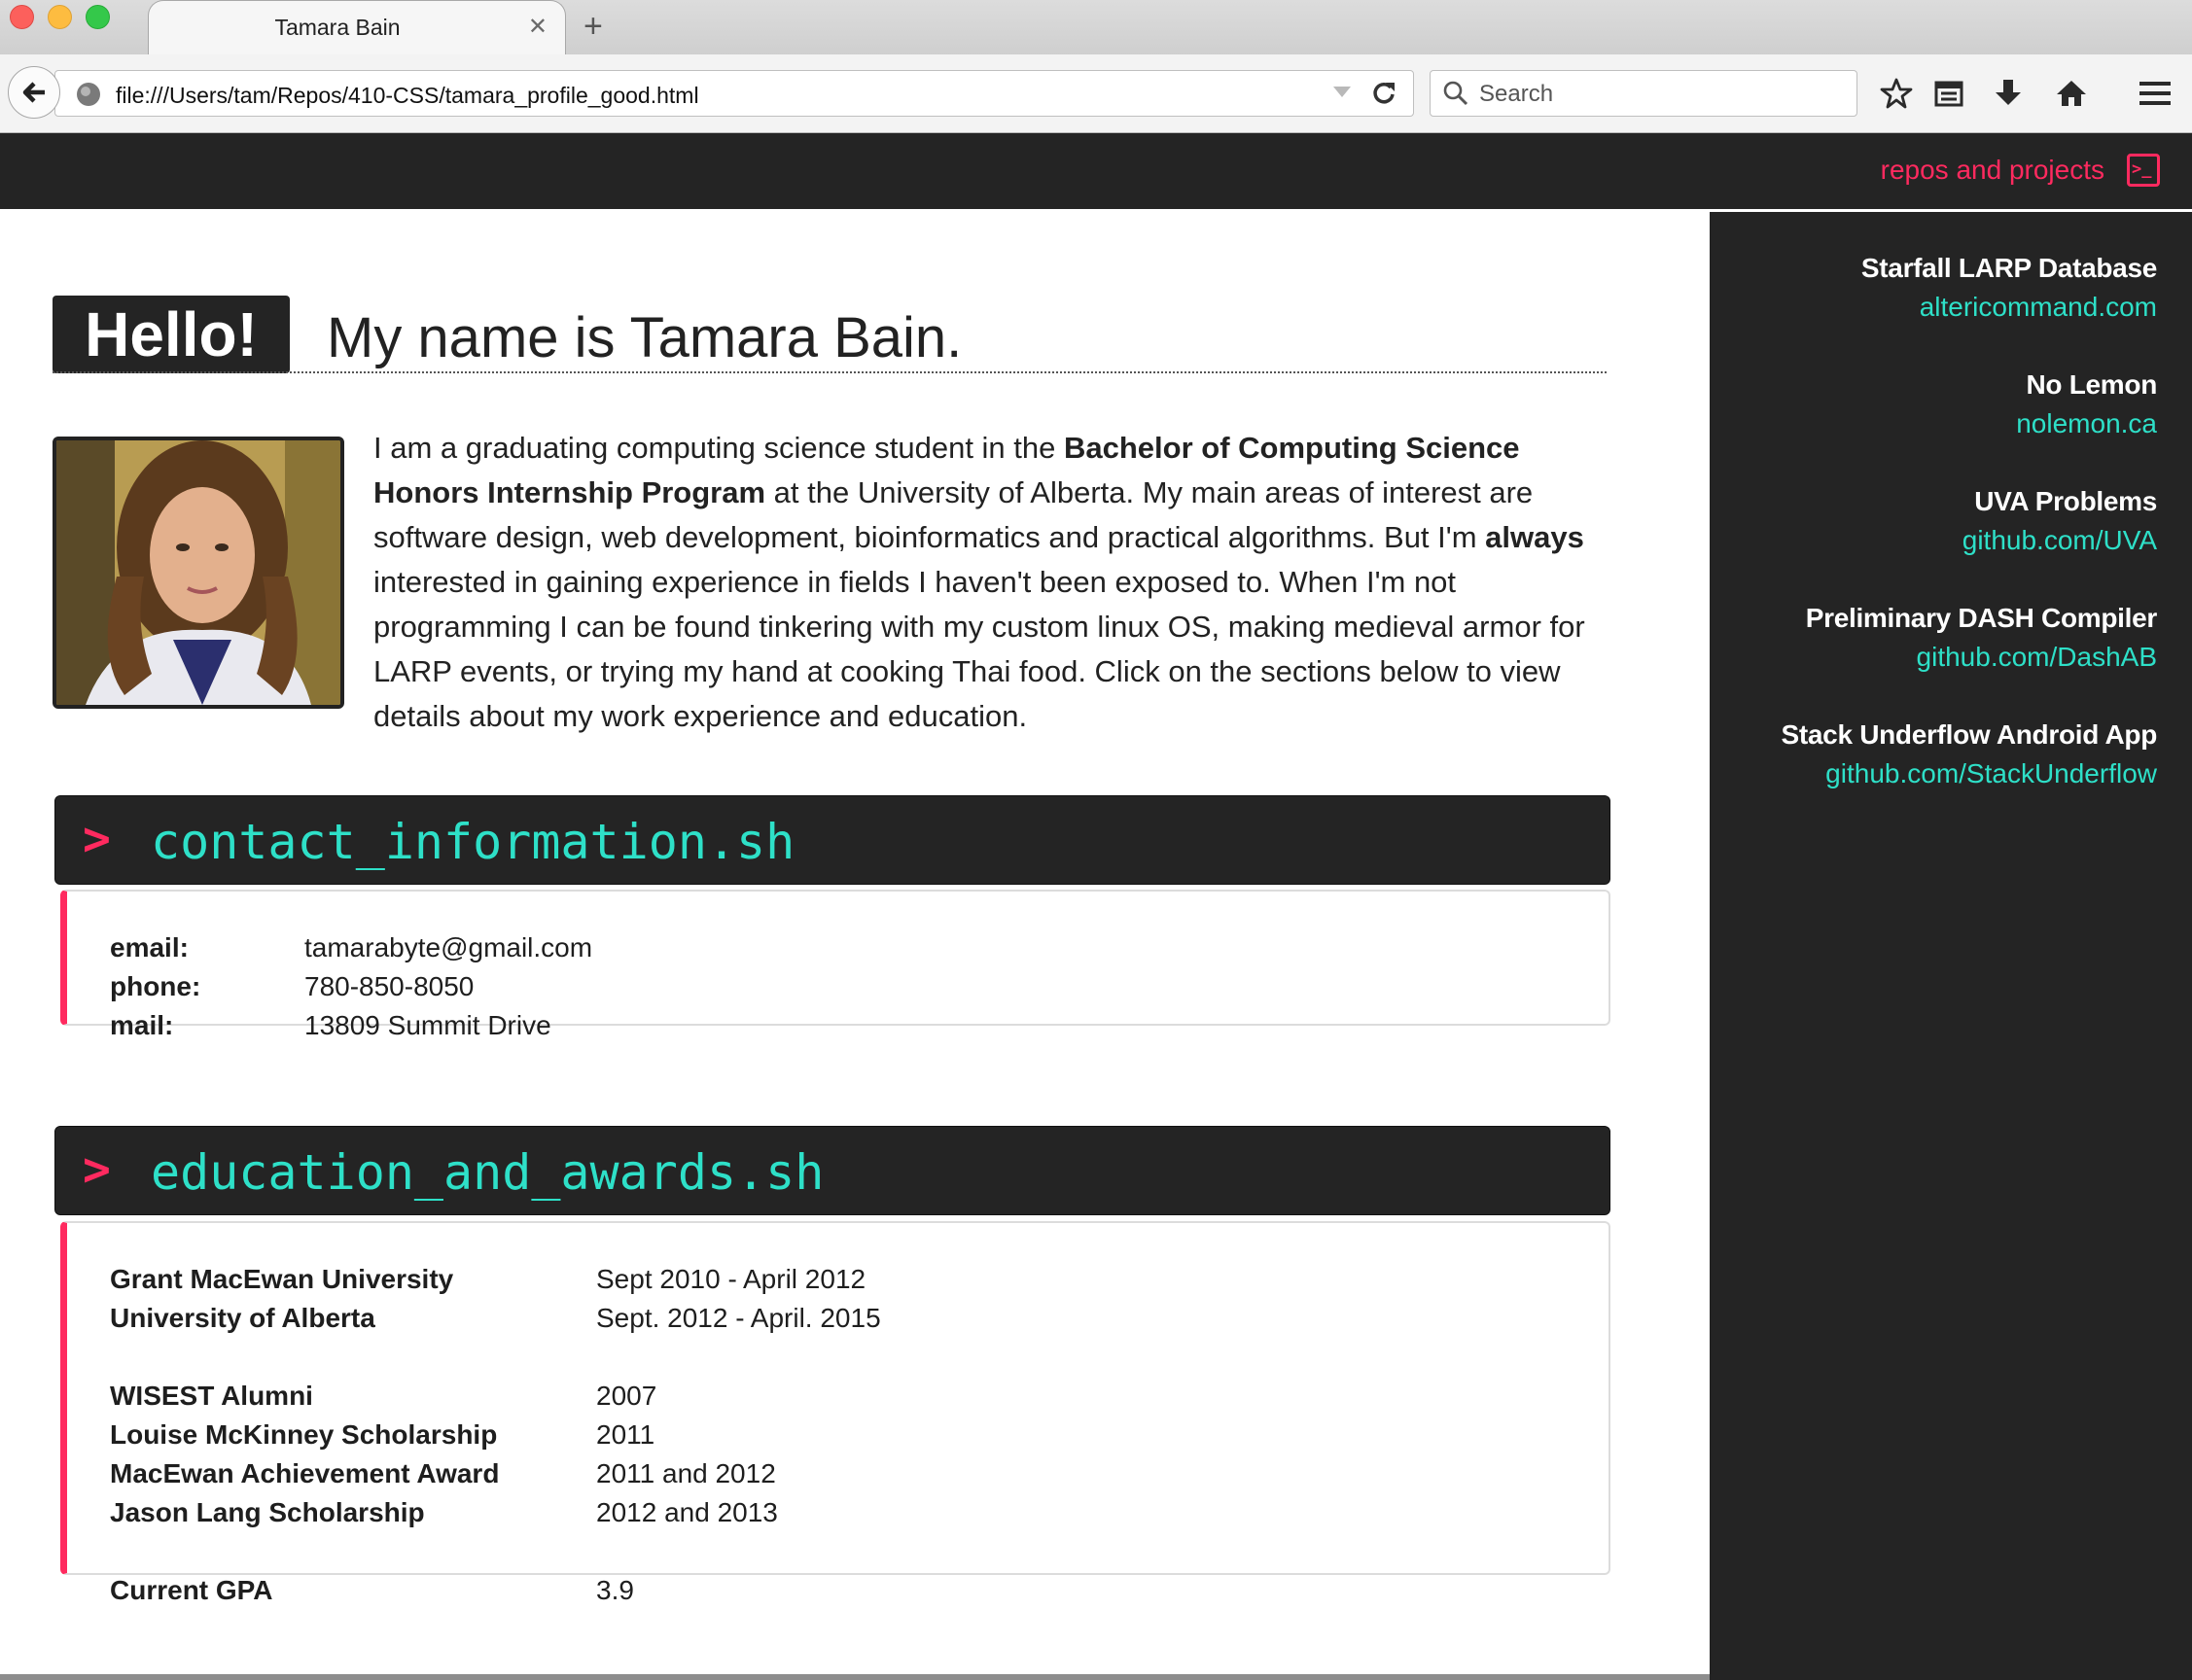 This screenshot has height=1680, width=2192. I want to click on table-row: MacEwan Achievement Award 2011 and 2012, so click(495, 1473).